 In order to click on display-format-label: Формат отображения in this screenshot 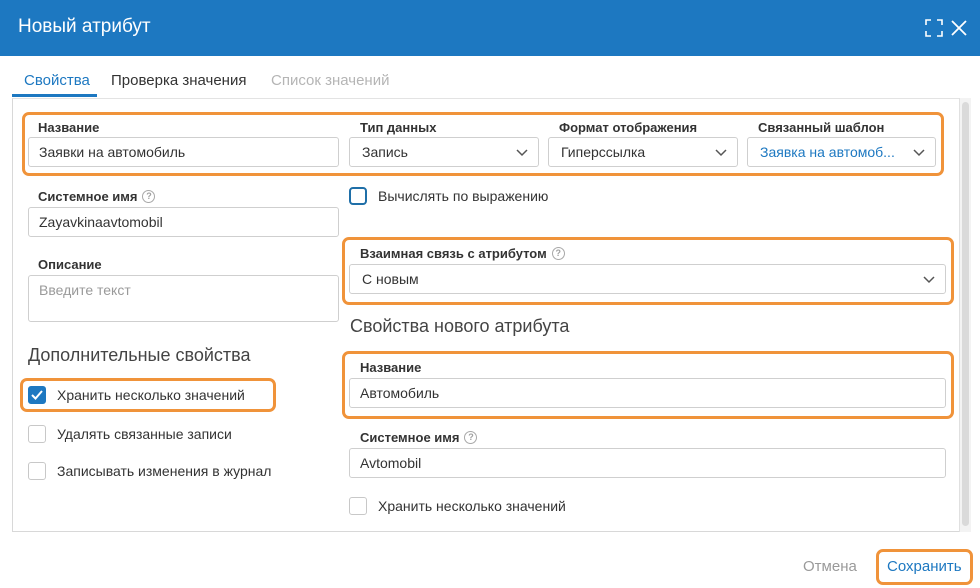, I will do `click(628, 127)`.